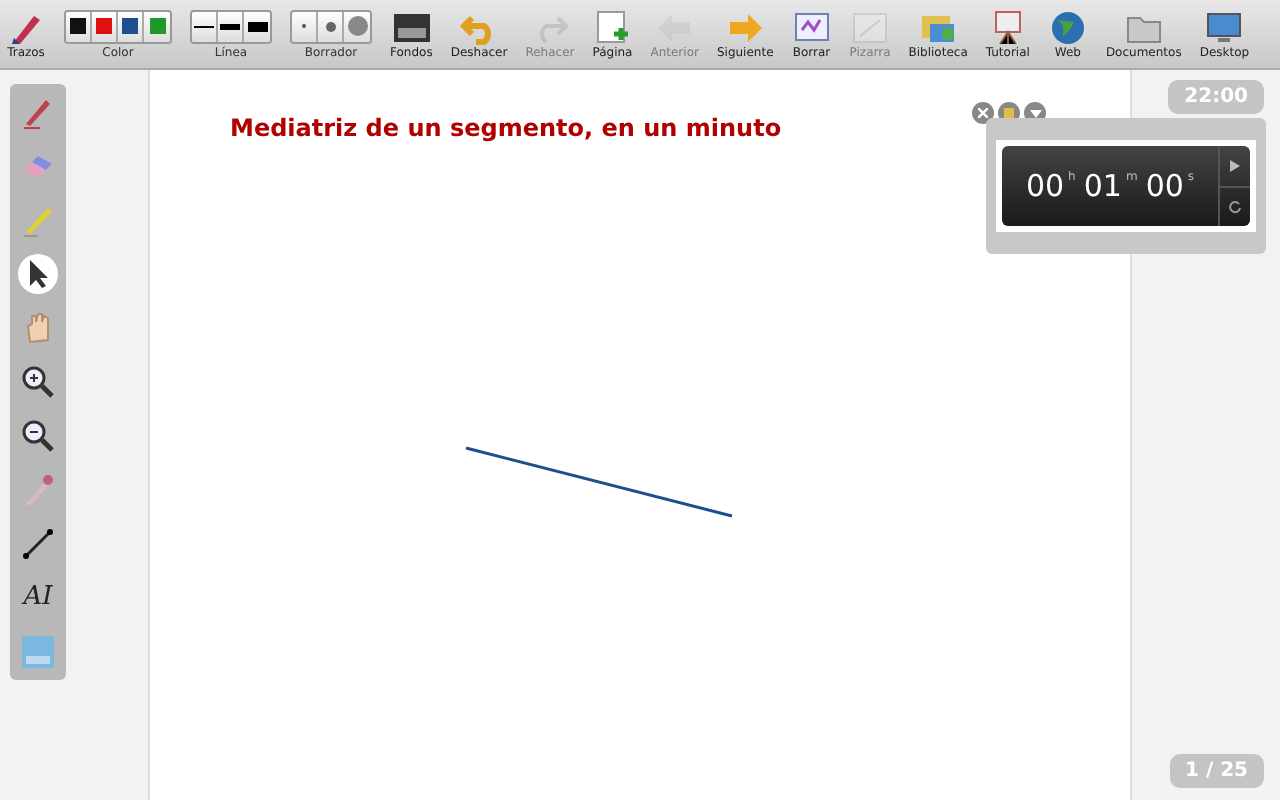 This screenshot has height=800, width=1280. Describe the element at coordinates (506, 129) in the screenshot. I see `page-title: Mediatriz de un segmento, en un minuto` at that location.